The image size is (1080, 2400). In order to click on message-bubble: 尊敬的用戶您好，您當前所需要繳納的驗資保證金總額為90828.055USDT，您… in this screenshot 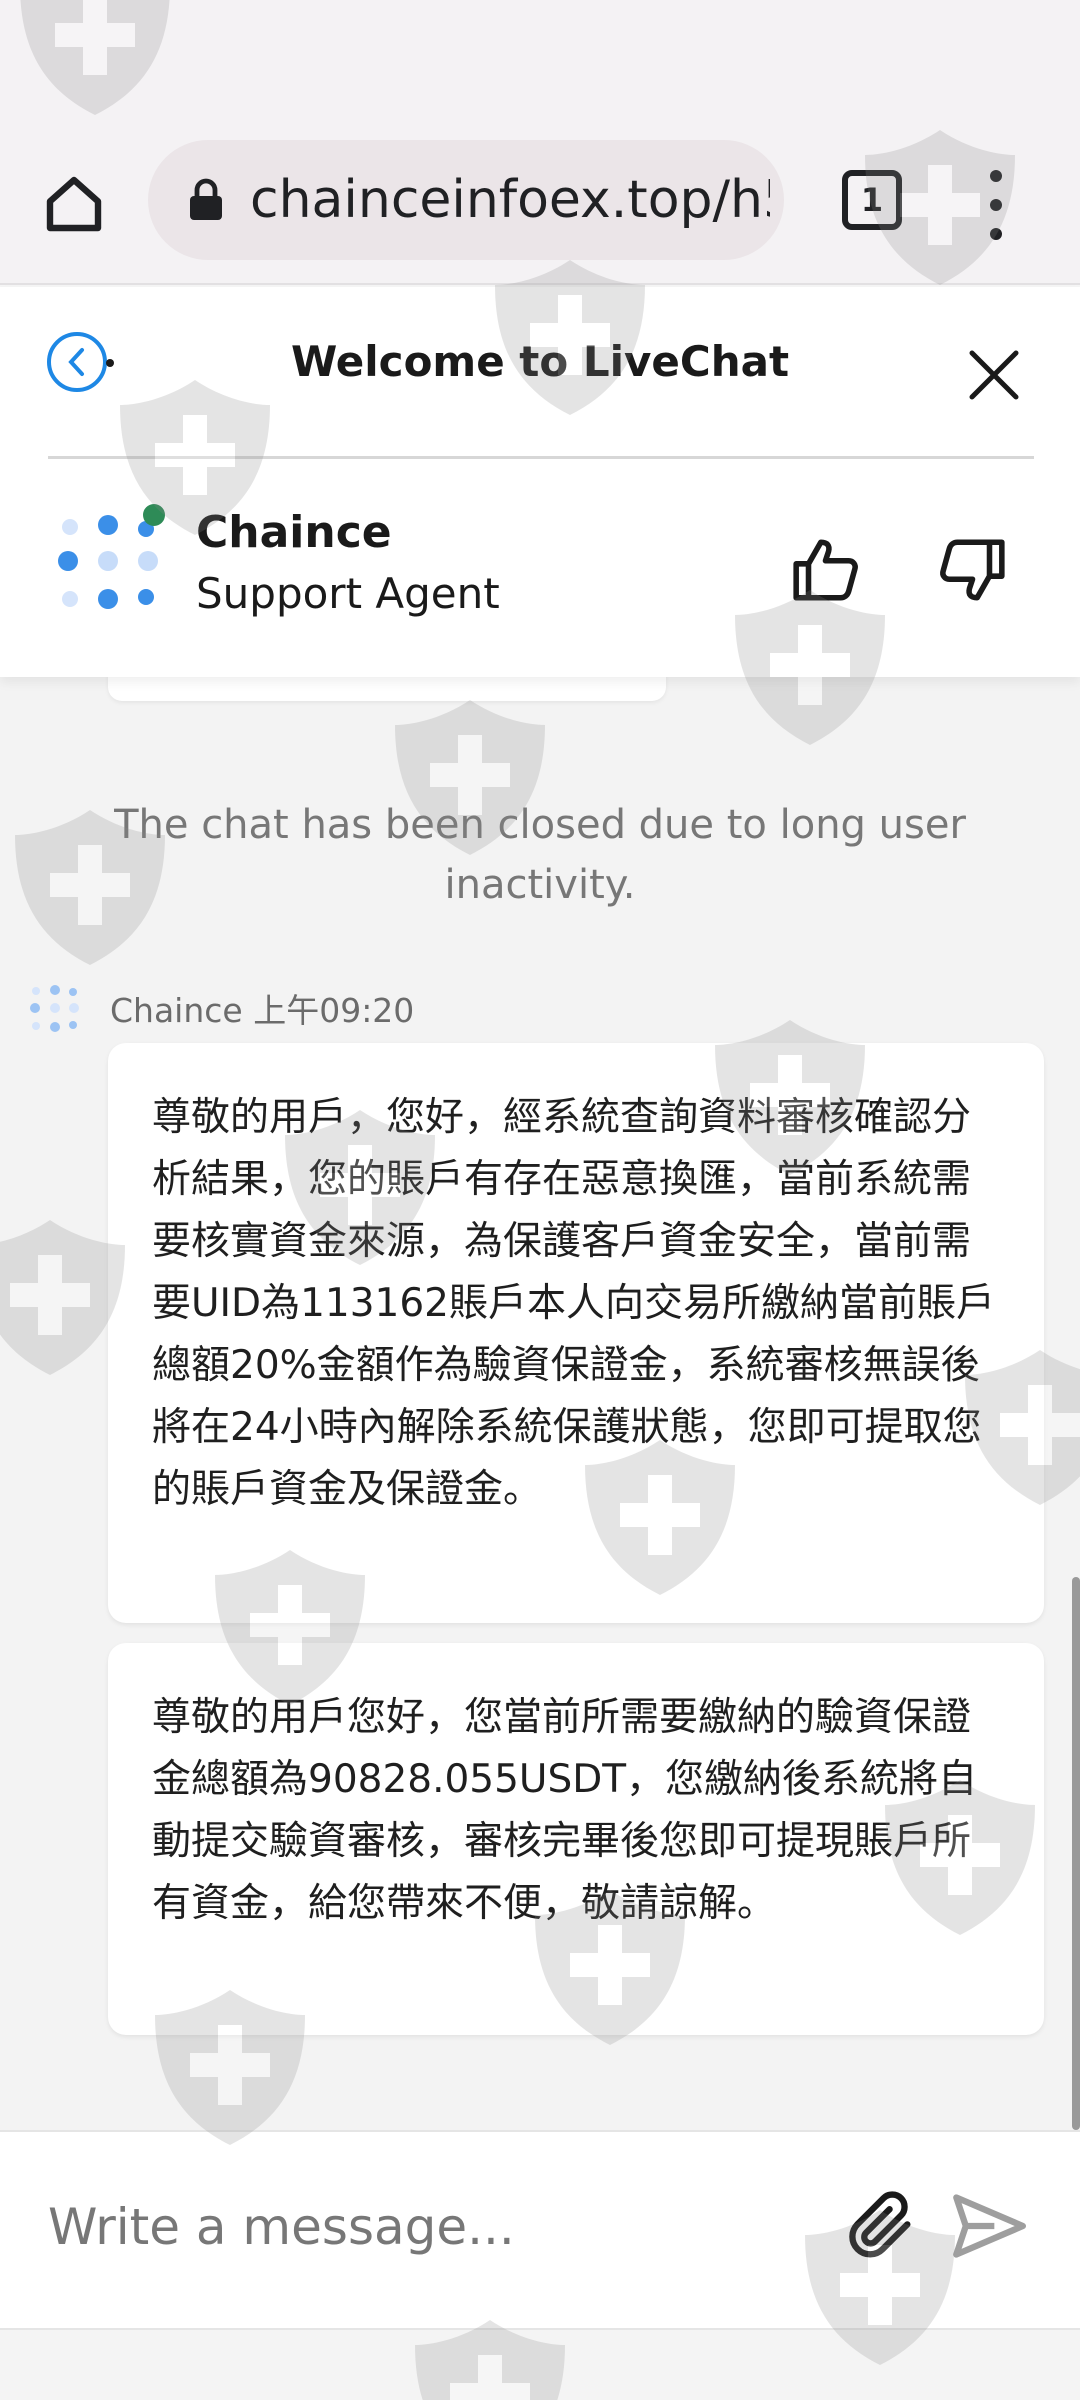, I will do `click(576, 1839)`.